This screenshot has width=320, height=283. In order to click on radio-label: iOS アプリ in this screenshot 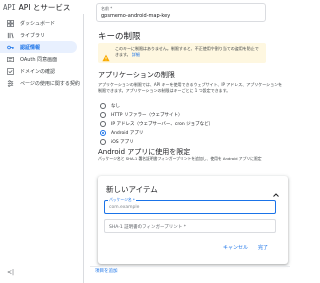, I will do `click(122, 142)`.